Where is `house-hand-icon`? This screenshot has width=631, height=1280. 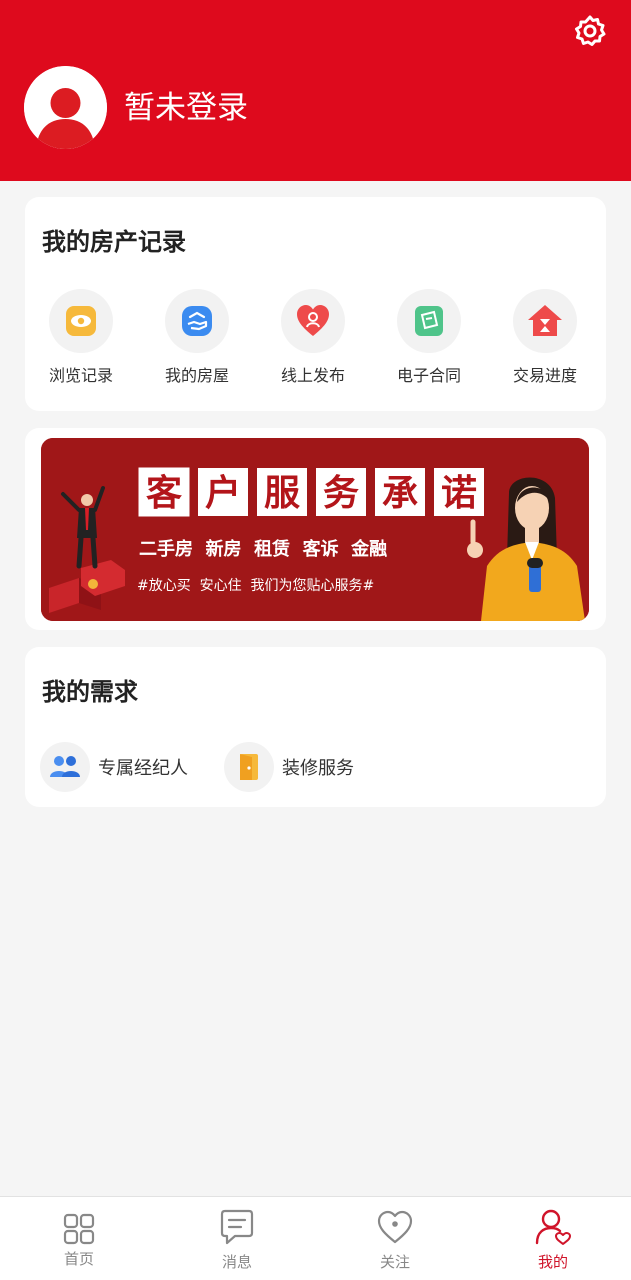
house-hand-icon is located at coordinates (197, 321).